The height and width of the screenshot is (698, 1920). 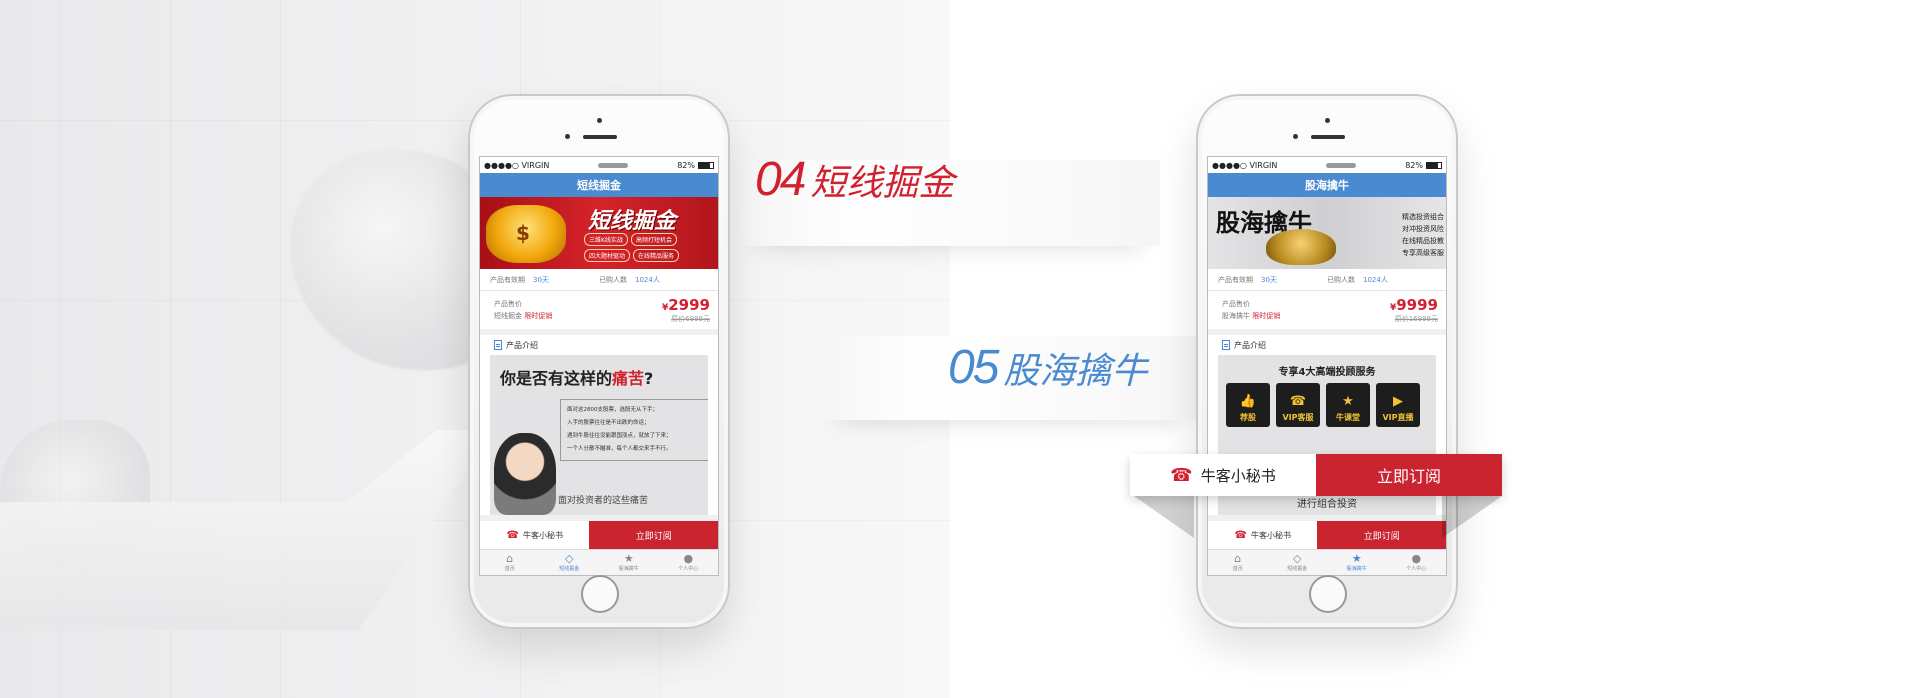 What do you see at coordinates (1398, 405) in the screenshot?
I see `service-live: ▶ VIP直播` at bounding box center [1398, 405].